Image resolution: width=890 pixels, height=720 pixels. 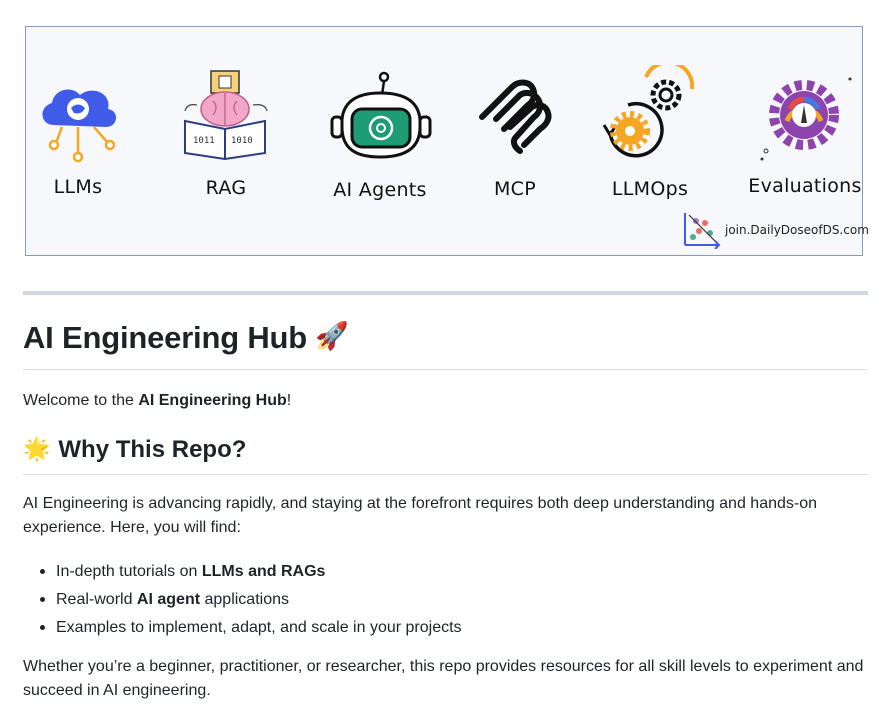 I want to click on list-item-bold: LLMs and RAGs, so click(x=263, y=571).